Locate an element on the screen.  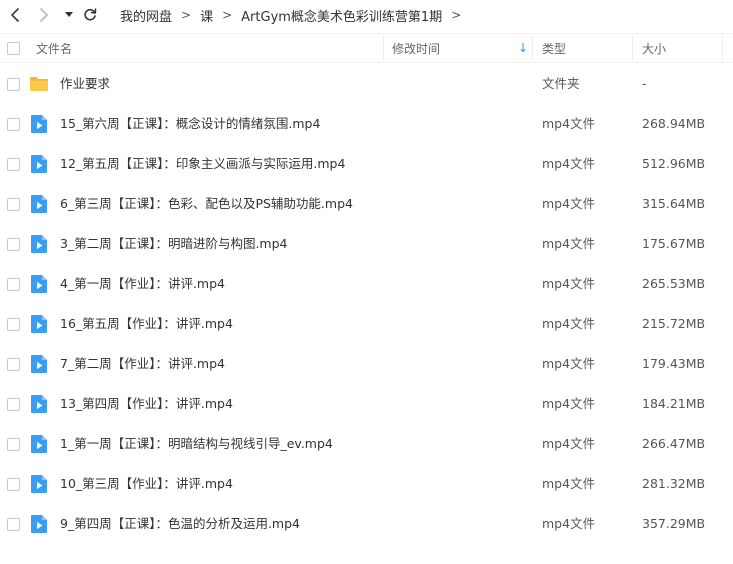
breadcrumb-item-current: ArtGym概念美术色彩训练营第1期 is located at coordinates (341, 15).